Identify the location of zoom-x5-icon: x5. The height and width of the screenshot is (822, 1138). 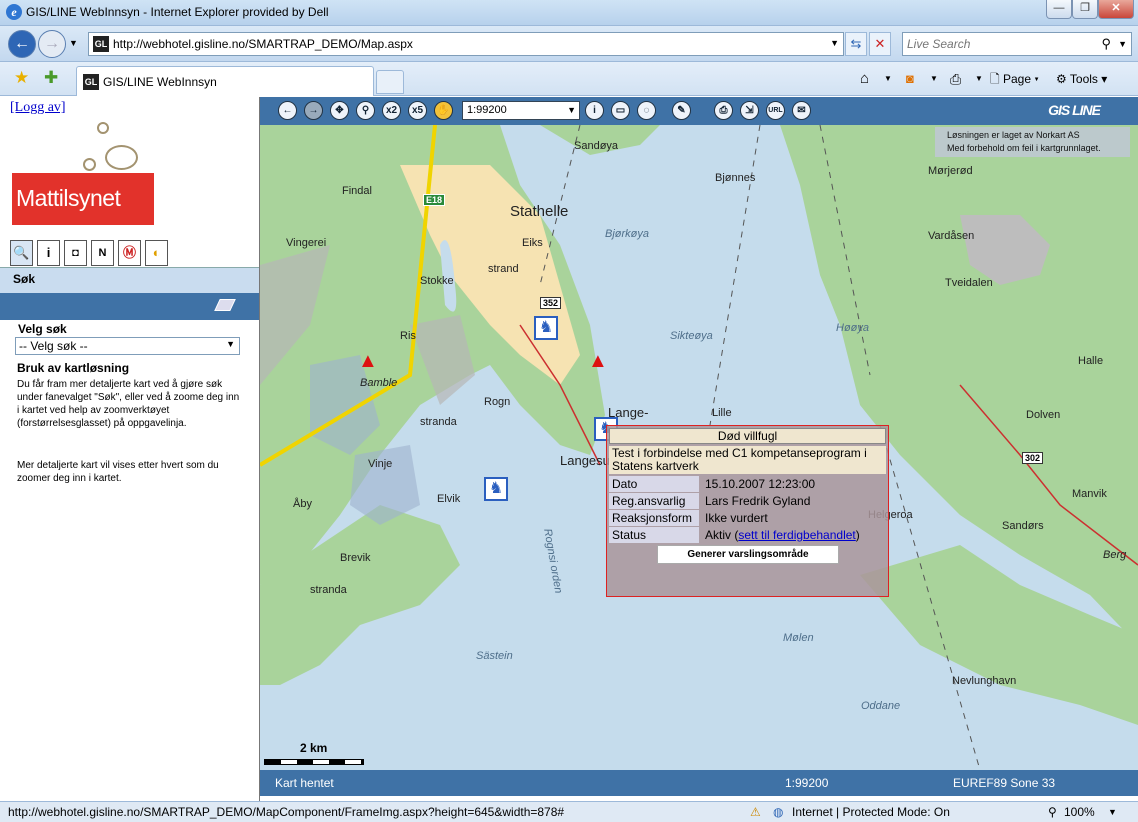
(417, 110).